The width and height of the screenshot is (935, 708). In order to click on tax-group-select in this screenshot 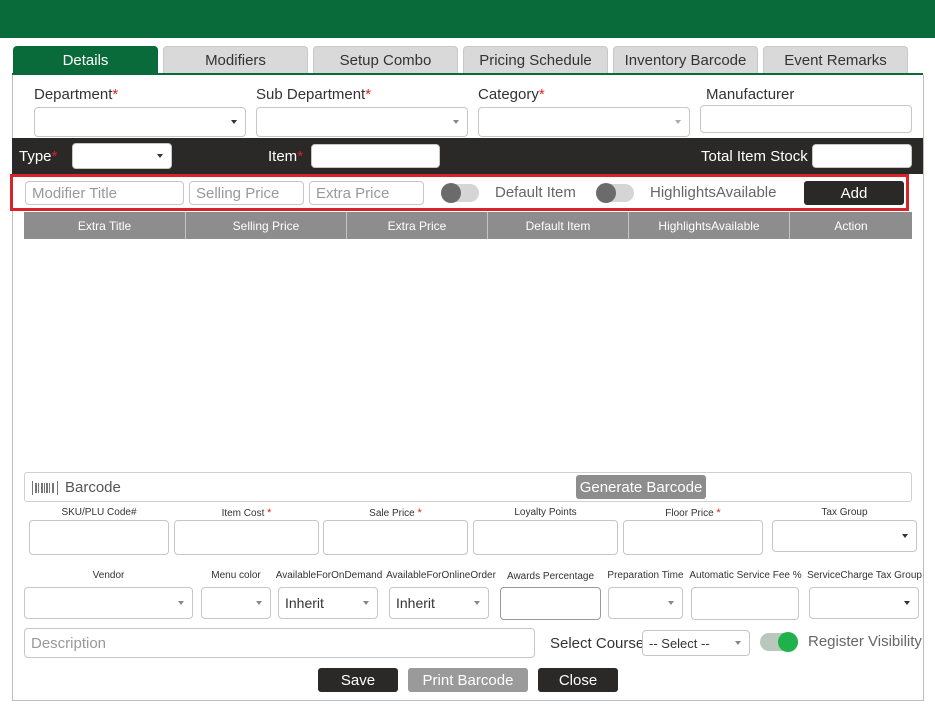, I will do `click(844, 536)`.